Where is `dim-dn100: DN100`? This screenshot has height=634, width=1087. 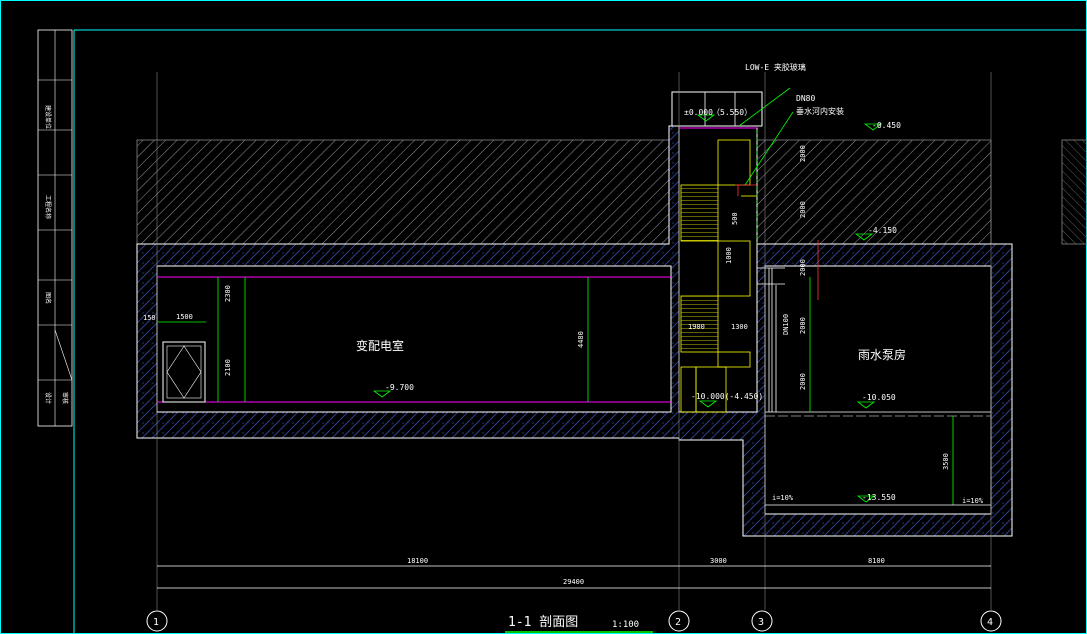 dim-dn100: DN100 is located at coordinates (786, 324).